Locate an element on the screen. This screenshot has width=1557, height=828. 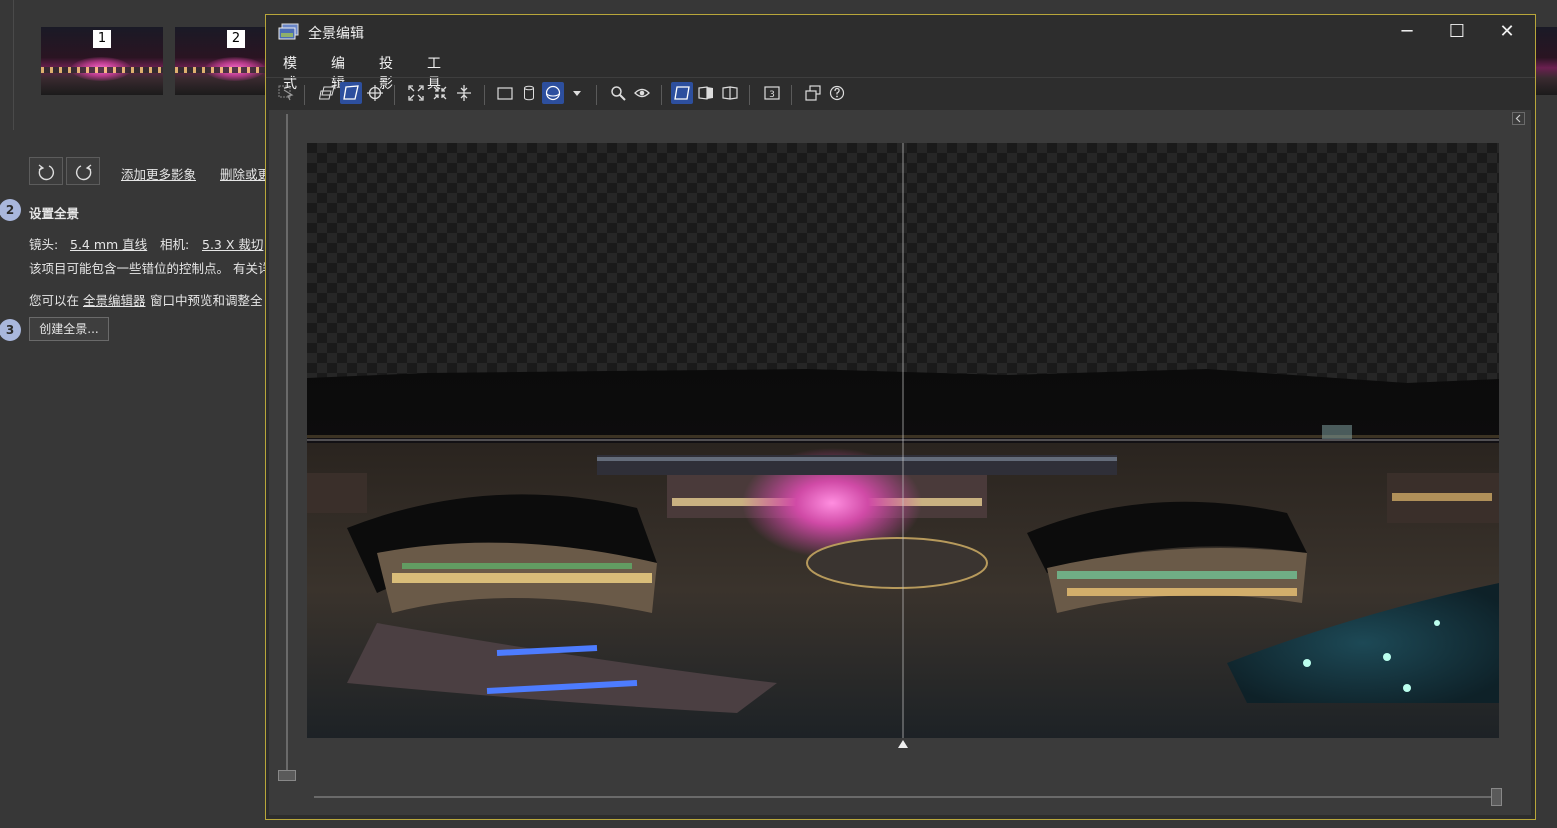
cylinder-projection-icon is located at coordinates (529, 93).